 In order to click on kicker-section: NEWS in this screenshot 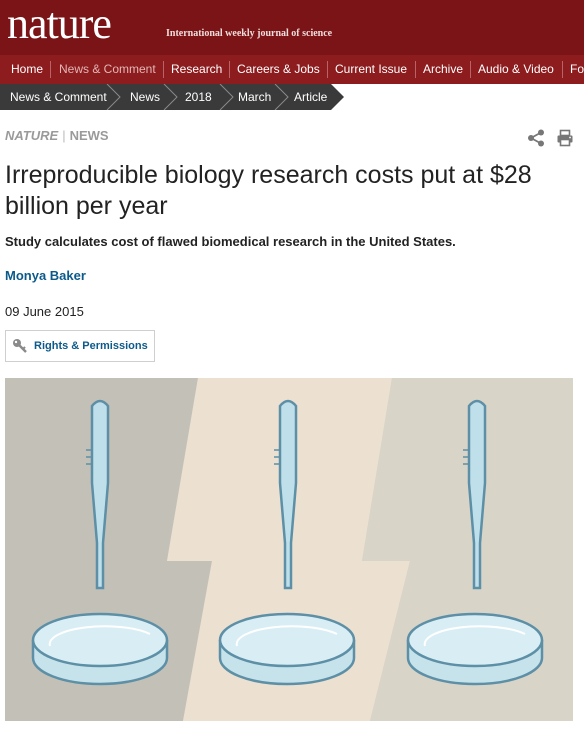, I will do `click(89, 135)`.